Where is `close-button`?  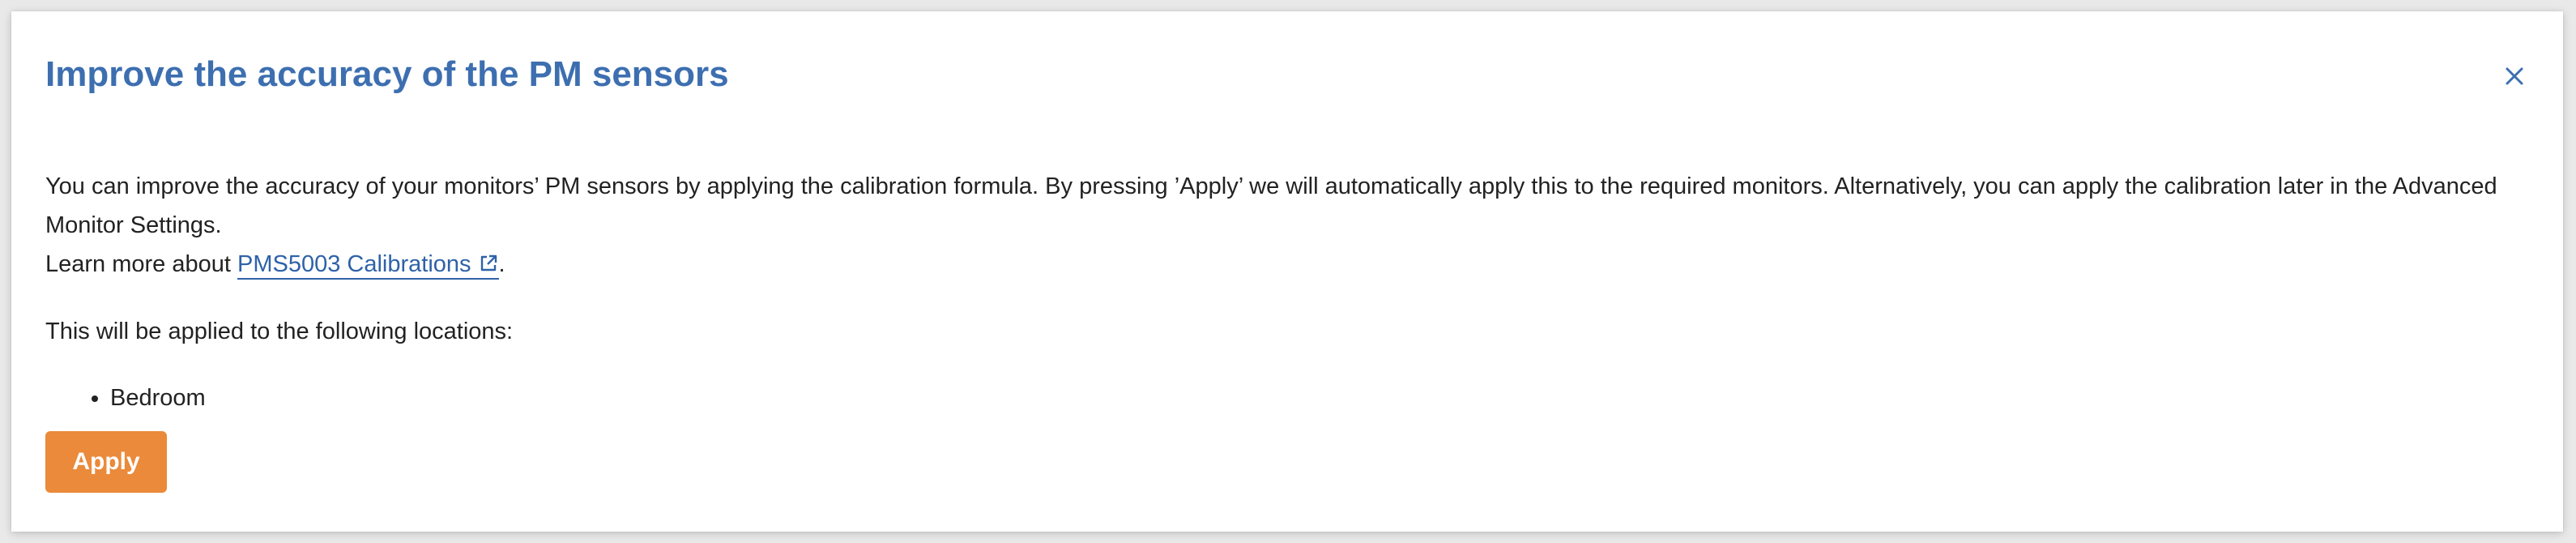 close-button is located at coordinates (2515, 76).